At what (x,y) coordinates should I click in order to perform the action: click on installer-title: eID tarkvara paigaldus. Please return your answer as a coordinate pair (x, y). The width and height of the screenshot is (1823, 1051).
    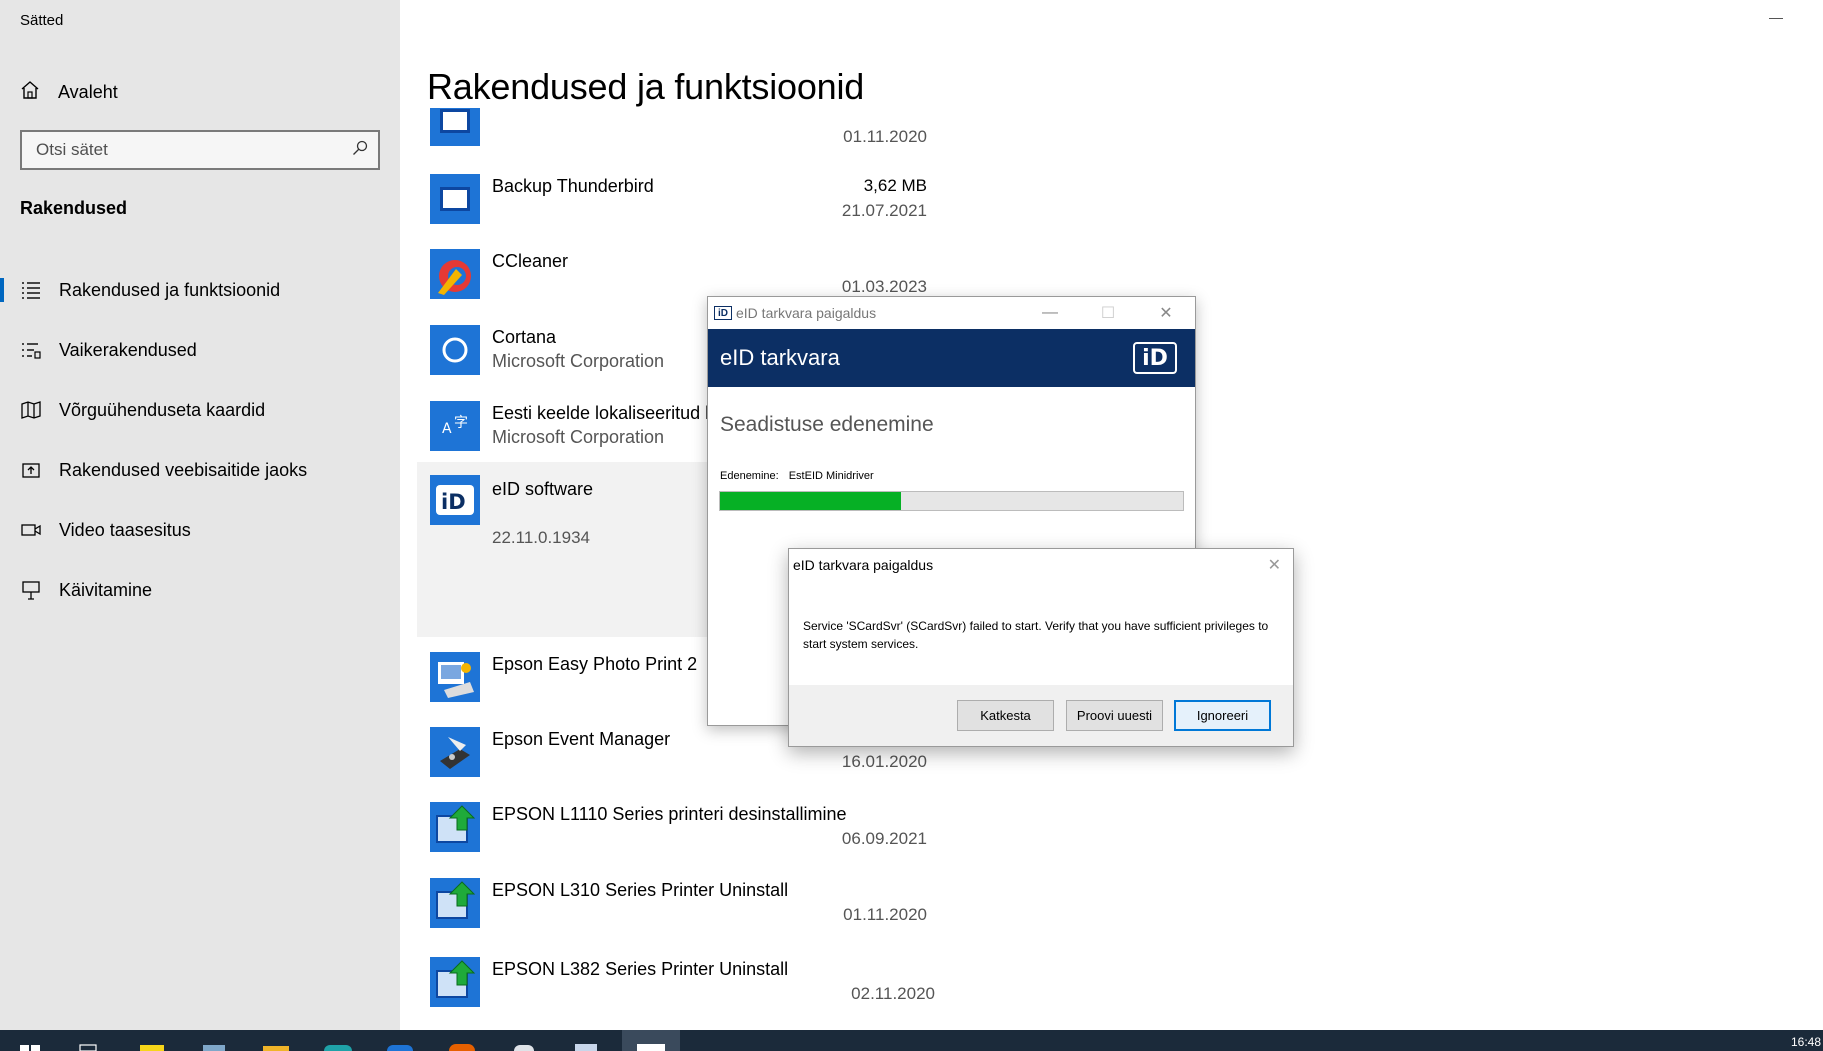
    Looking at the image, I should click on (806, 313).